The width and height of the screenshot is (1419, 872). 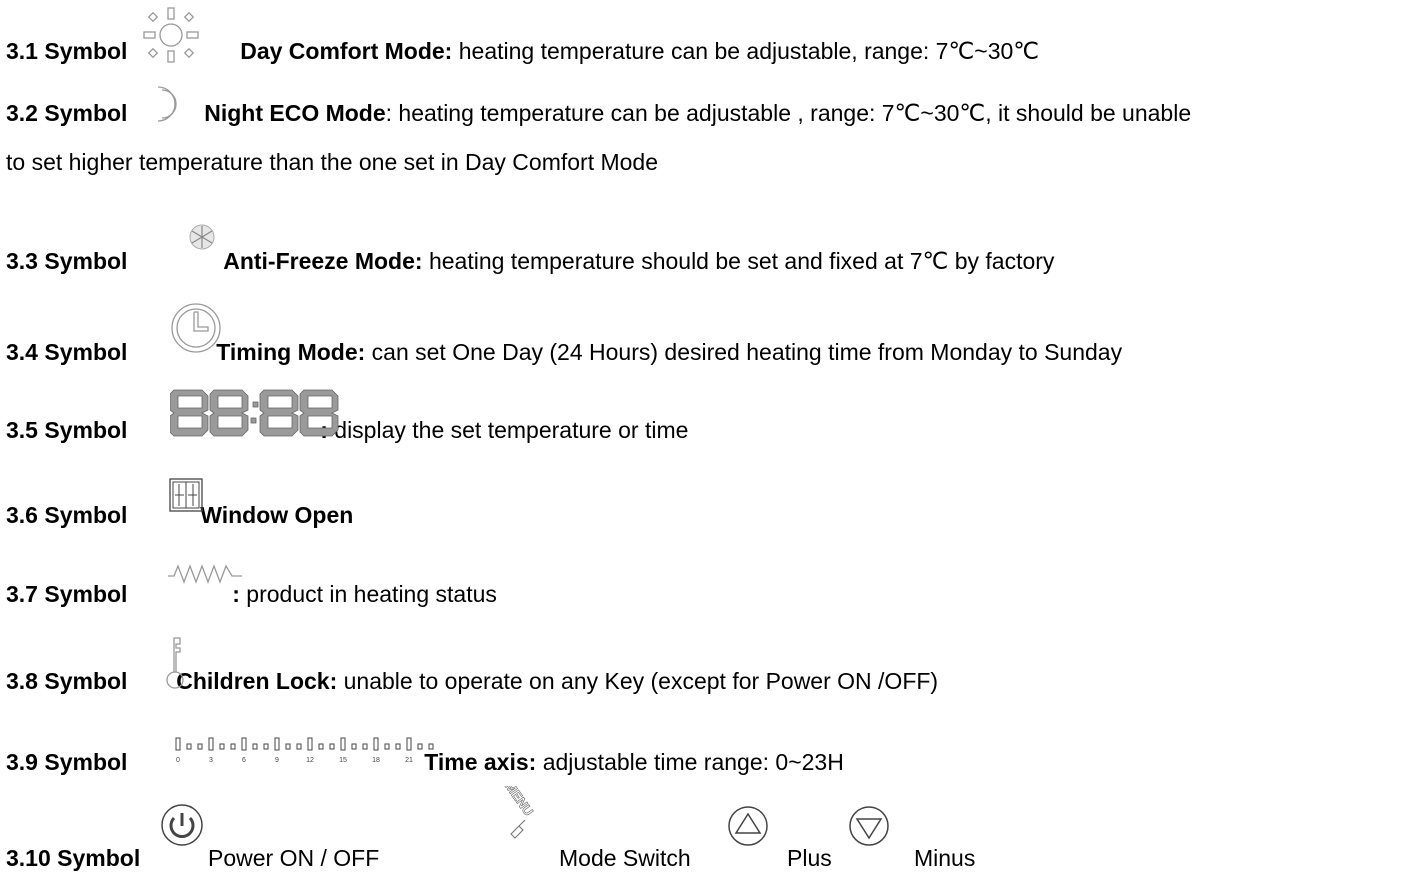 I want to click on heating-wave-icon, so click(x=205, y=574).